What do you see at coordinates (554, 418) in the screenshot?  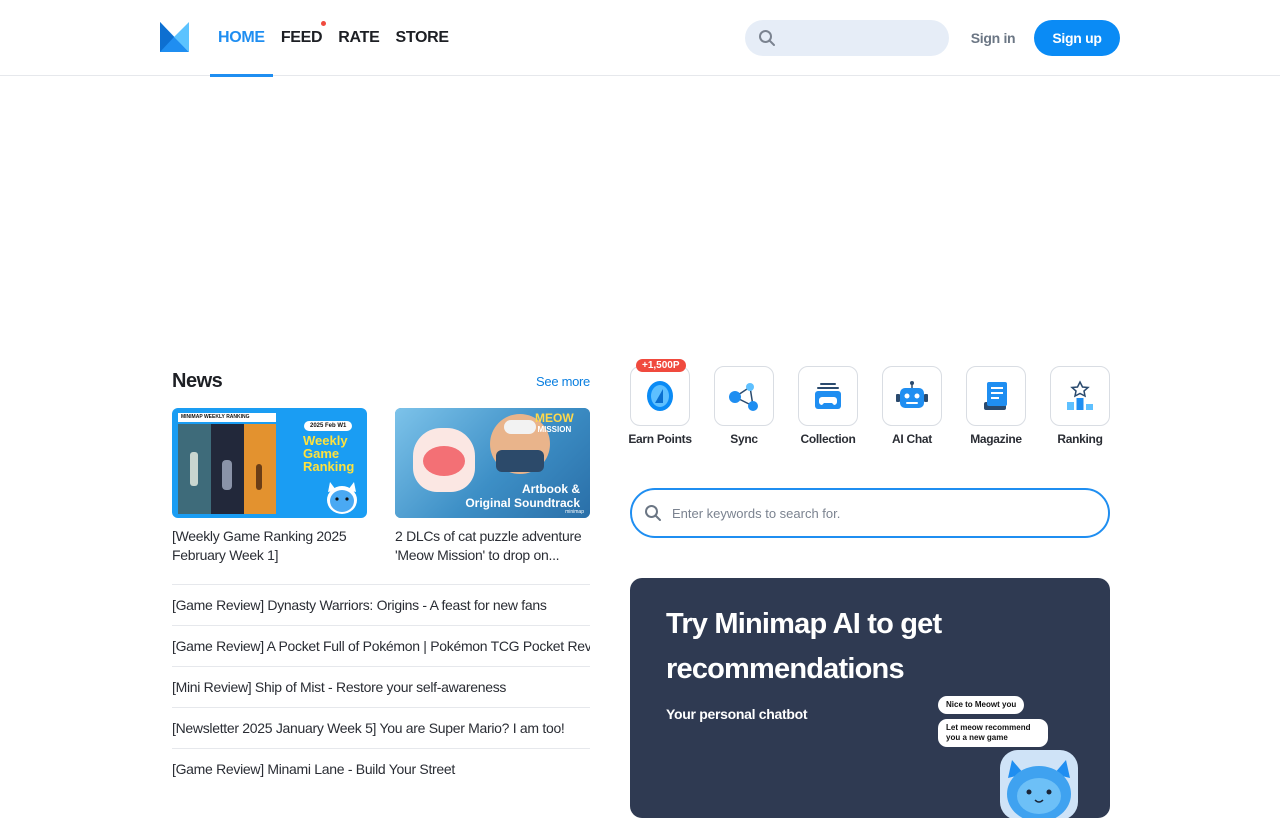 I see `game-logo-line: MEOW` at bounding box center [554, 418].